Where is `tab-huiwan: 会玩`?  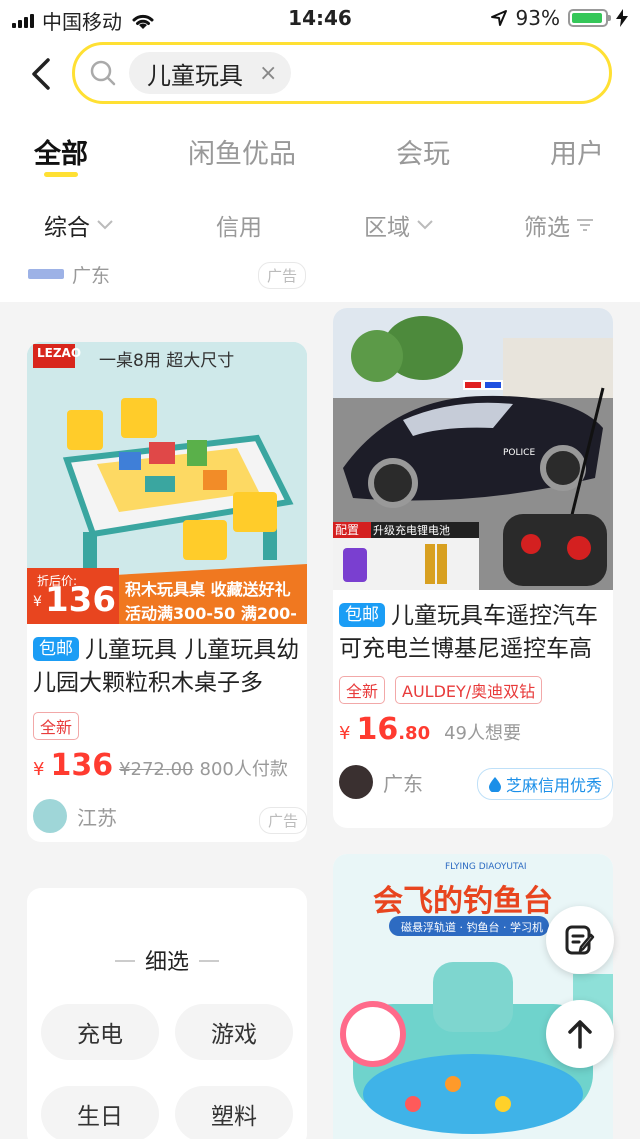
tab-huiwan: 会玩 is located at coordinates (423, 151).